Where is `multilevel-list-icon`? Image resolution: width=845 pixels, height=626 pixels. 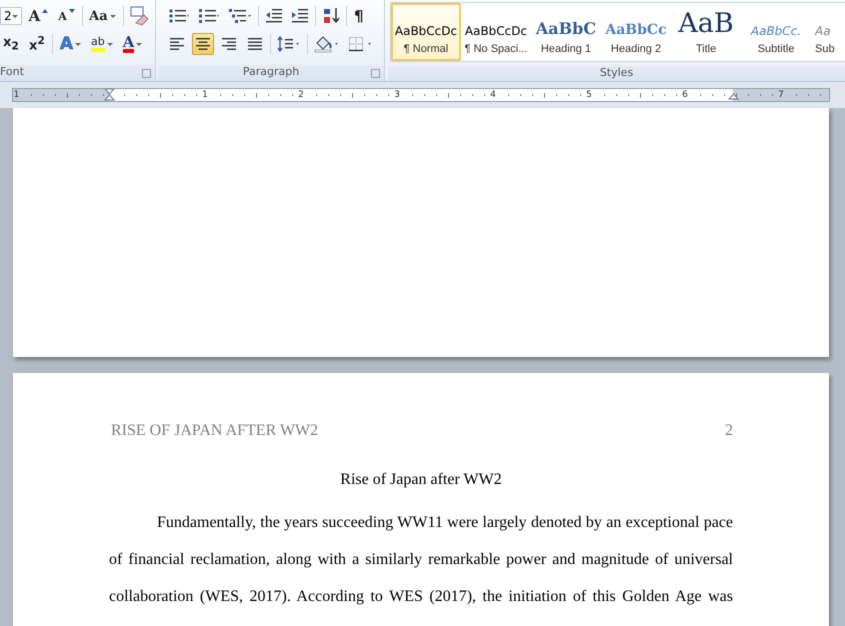
multilevel-list-icon is located at coordinates (240, 16).